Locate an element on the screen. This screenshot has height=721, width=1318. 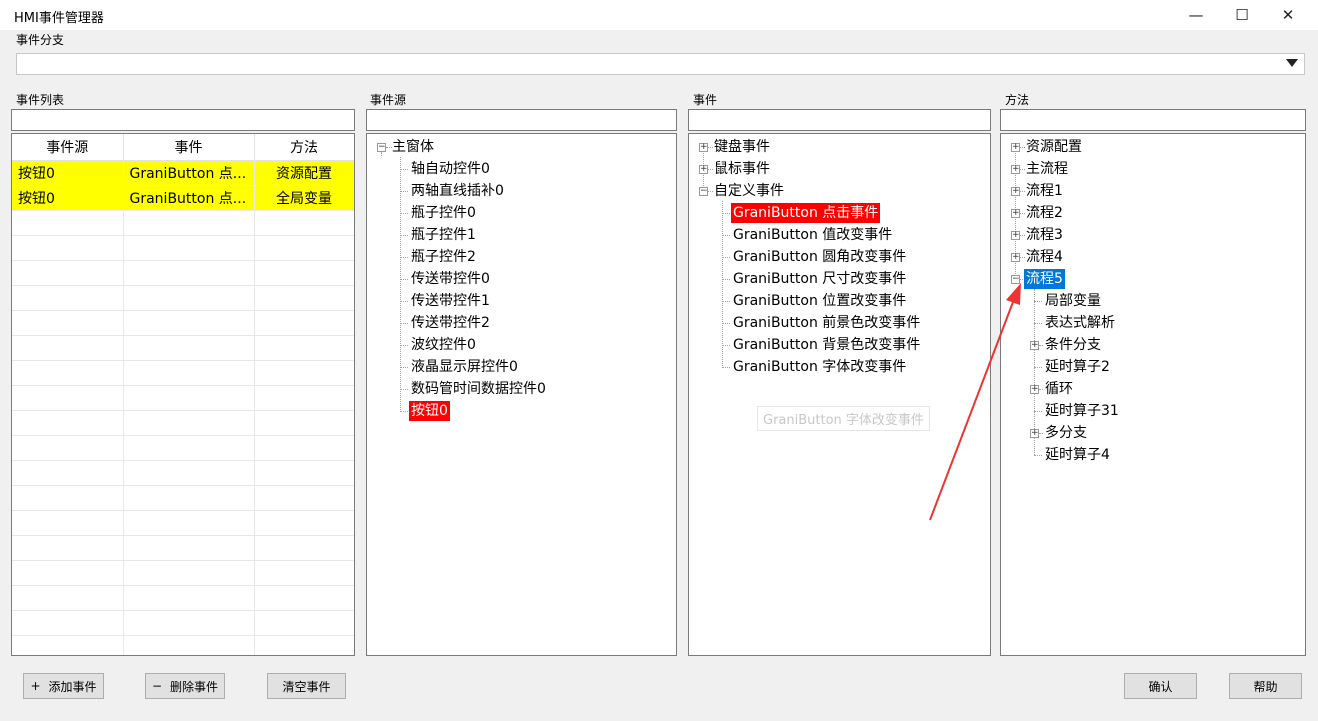
tree-node: 瓶子控件0 is located at coordinates (443, 213).